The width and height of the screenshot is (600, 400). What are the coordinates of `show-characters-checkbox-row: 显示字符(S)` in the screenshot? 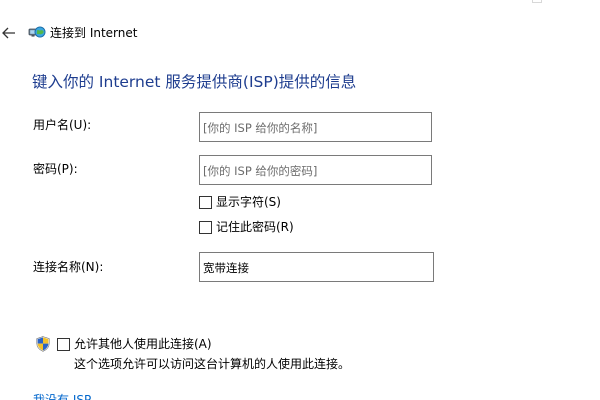 It's located at (240, 202).